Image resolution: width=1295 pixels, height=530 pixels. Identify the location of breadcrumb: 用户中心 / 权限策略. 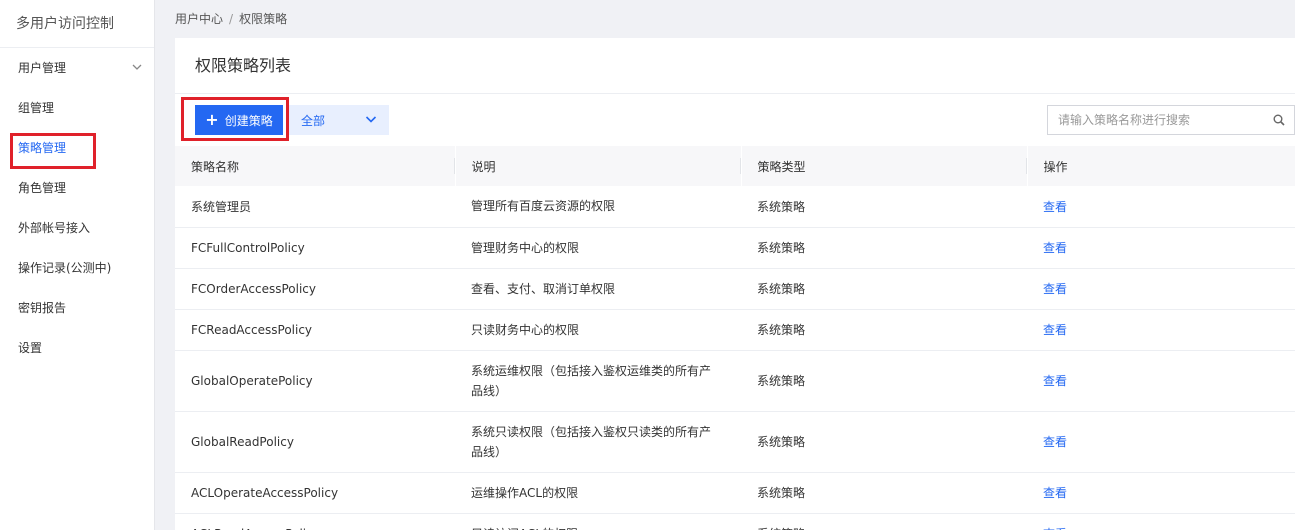
(231, 19).